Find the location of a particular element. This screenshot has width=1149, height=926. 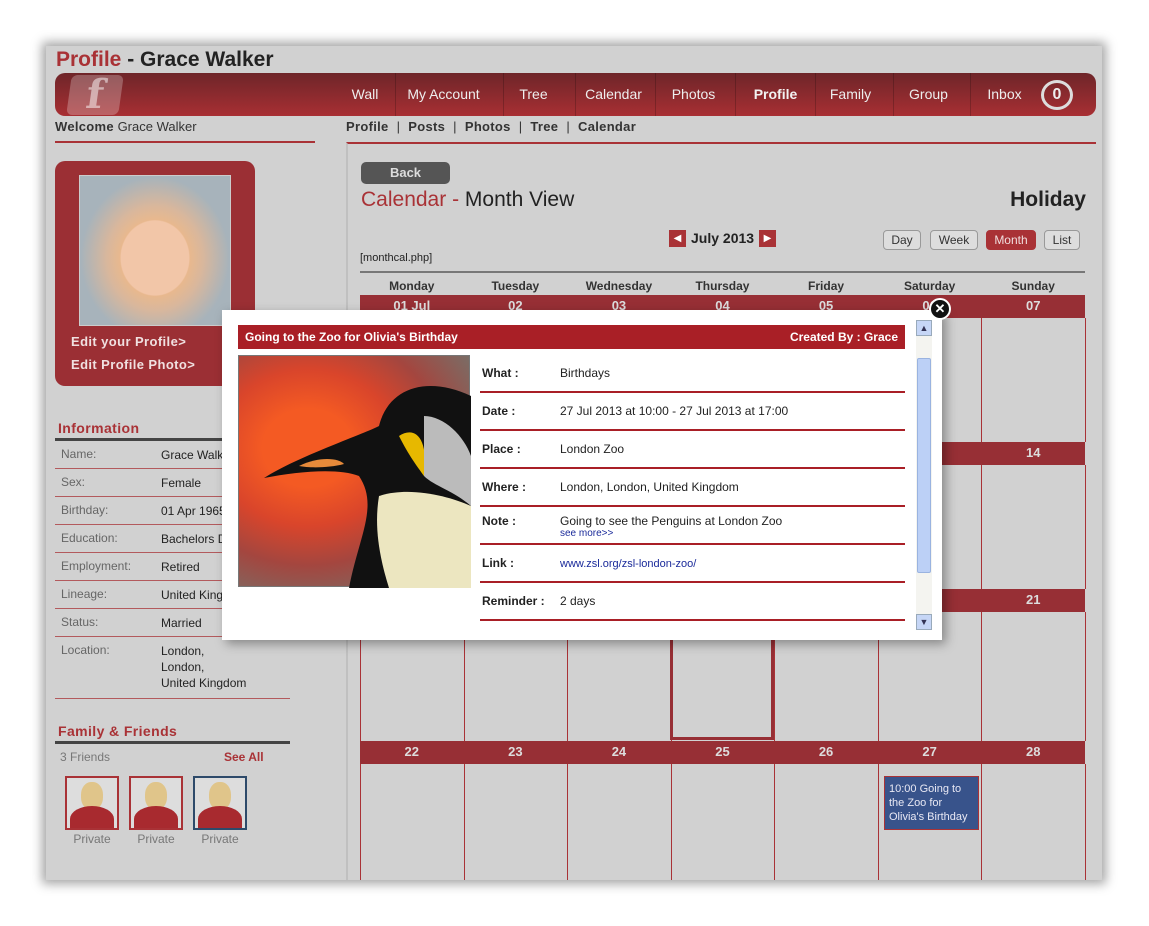

popup-row: Reminder : 2 days is located at coordinates (692, 602).